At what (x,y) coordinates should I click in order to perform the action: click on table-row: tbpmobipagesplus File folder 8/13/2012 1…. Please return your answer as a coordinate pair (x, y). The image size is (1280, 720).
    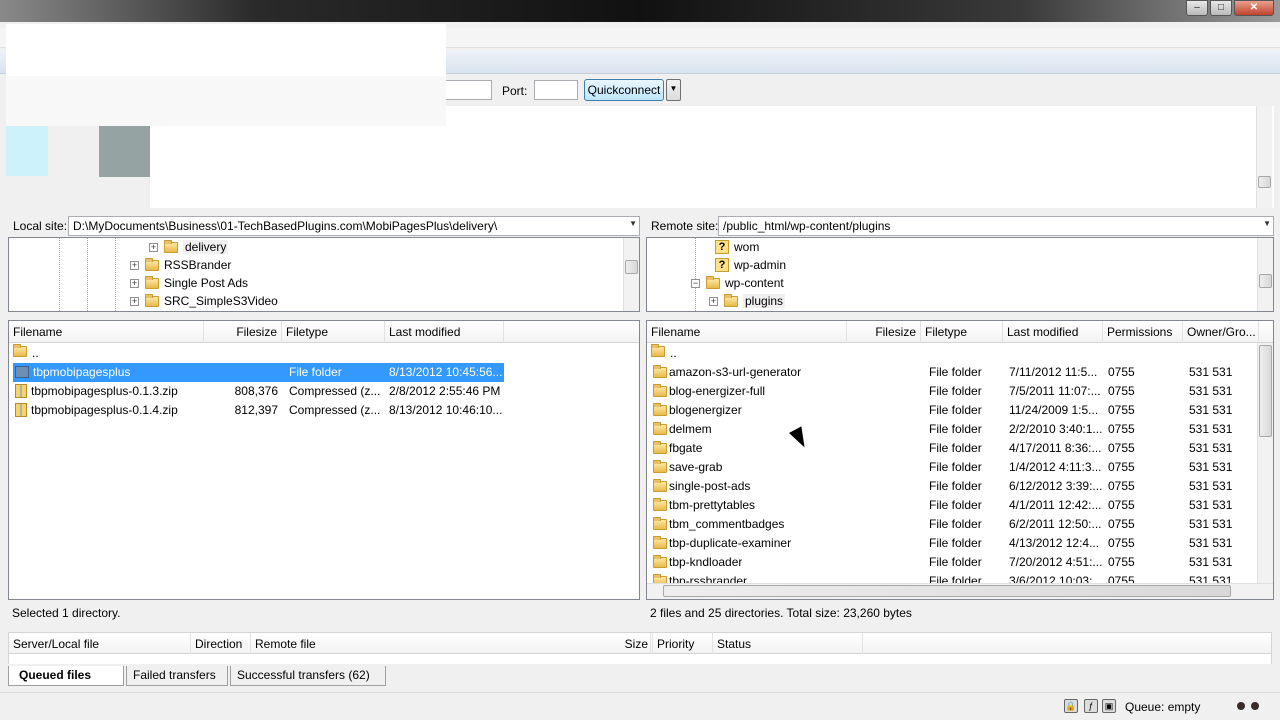
    Looking at the image, I should click on (324, 372).